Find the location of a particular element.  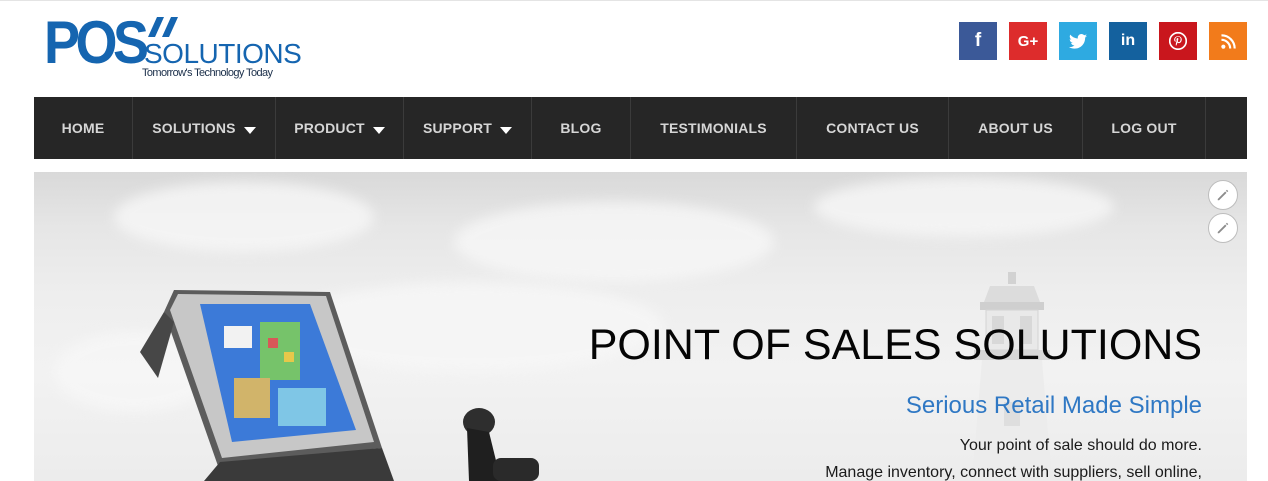

nav-item-label: HOME is located at coordinates (83, 128).